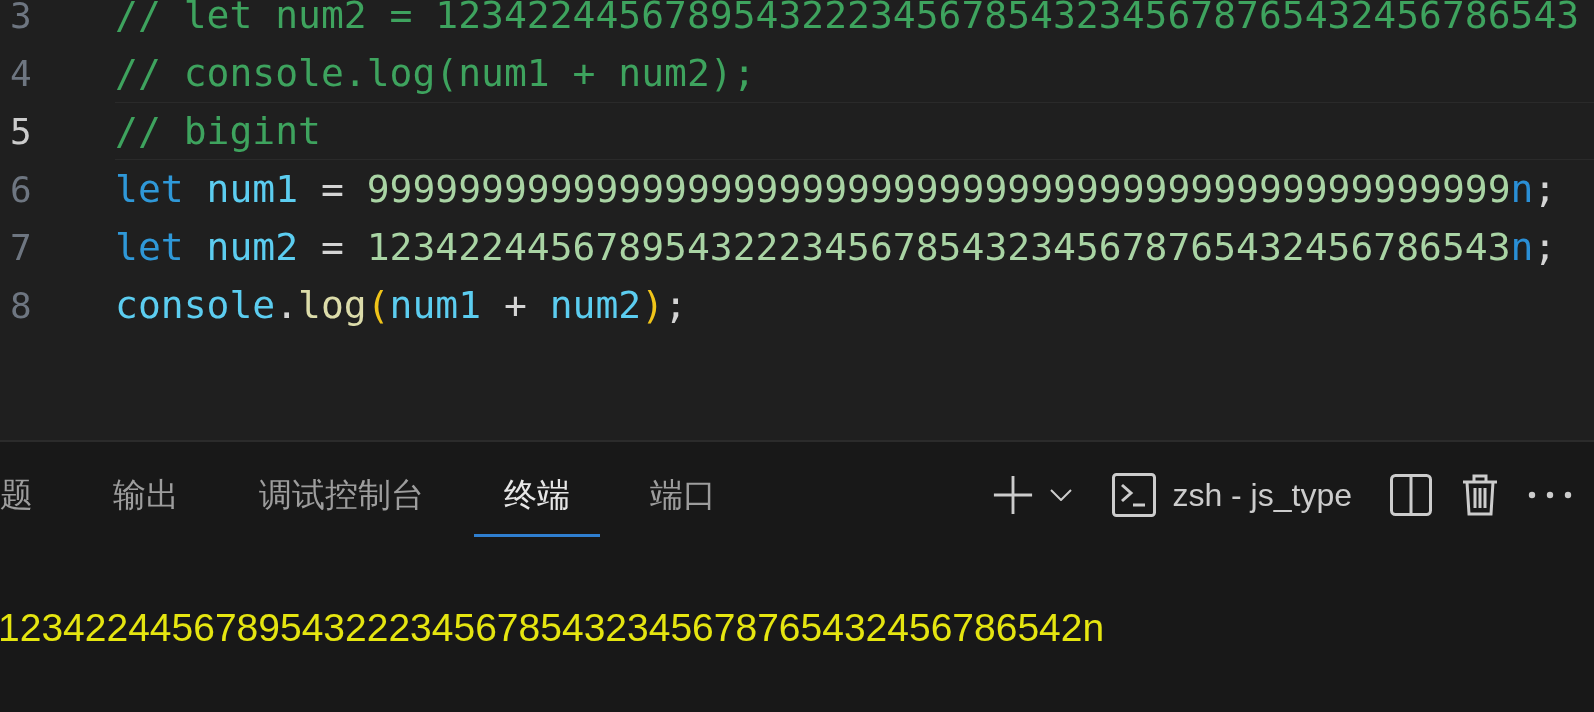  What do you see at coordinates (854, 131) in the screenshot?
I see `code-line: // bigint` at bounding box center [854, 131].